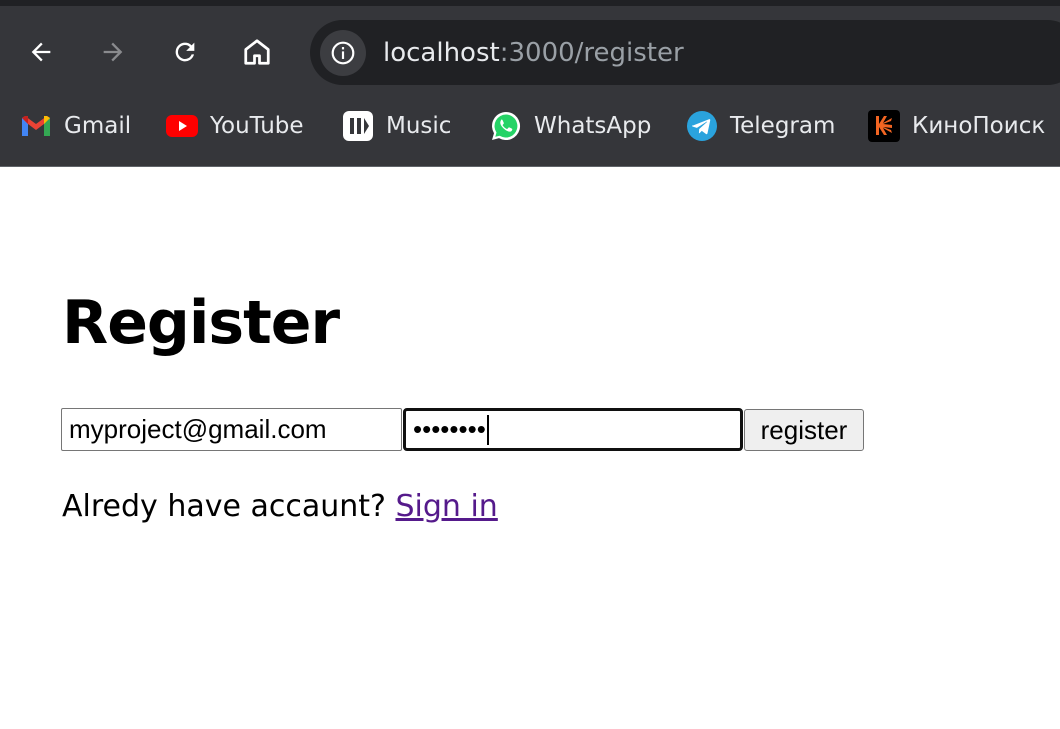 This screenshot has height=729, width=1060. I want to click on bookmark-label: WhatsApp, so click(593, 126).